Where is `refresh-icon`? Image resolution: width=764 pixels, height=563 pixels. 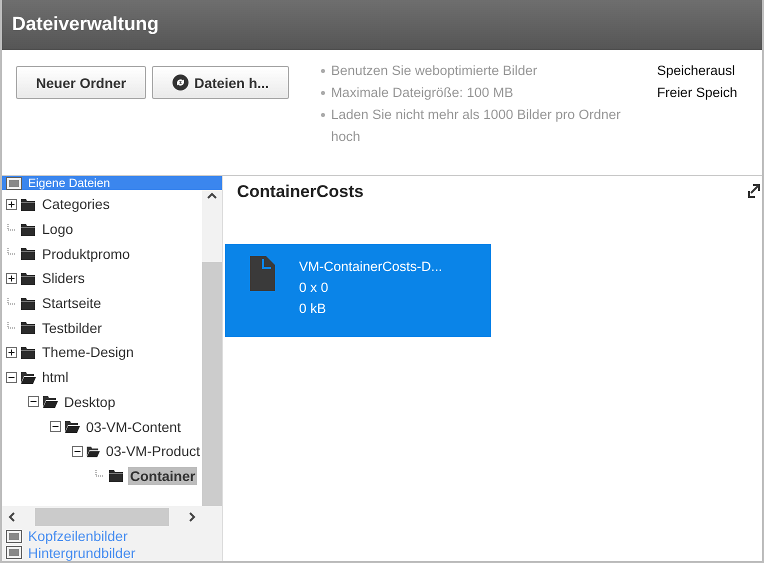
refresh-icon is located at coordinates (181, 82).